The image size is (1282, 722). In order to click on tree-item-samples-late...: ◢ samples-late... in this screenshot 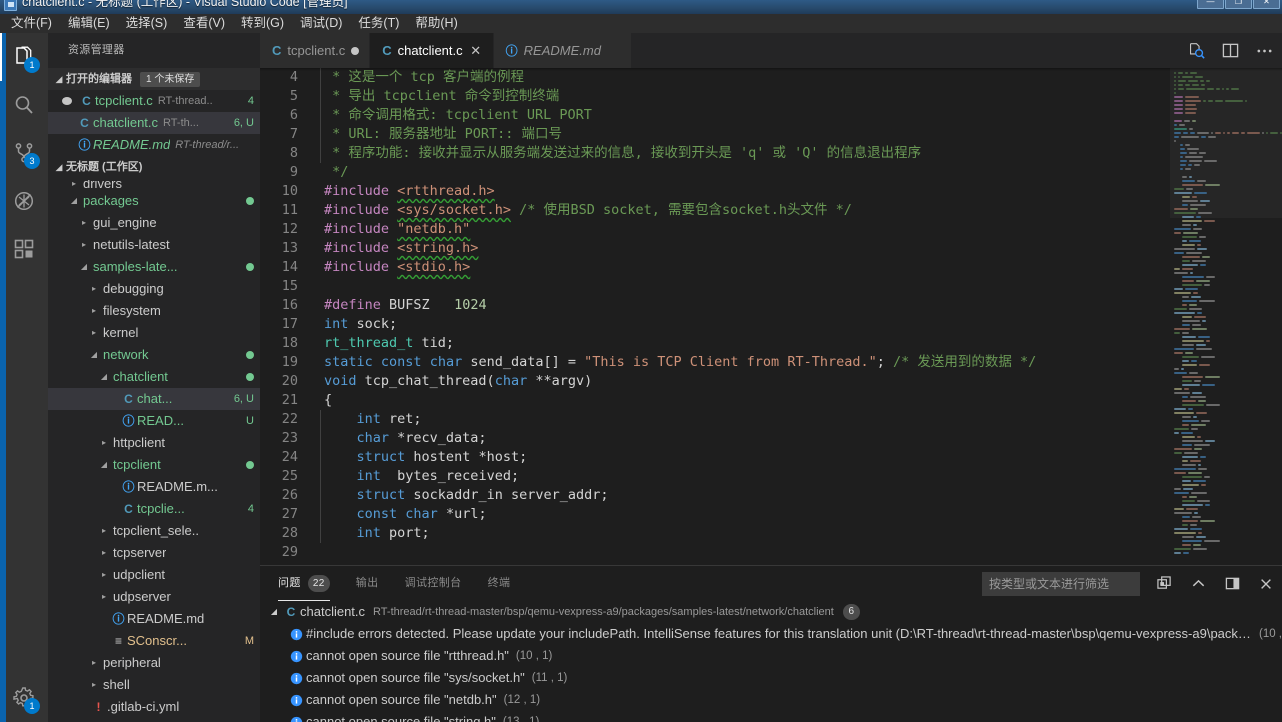, I will do `click(154, 267)`.